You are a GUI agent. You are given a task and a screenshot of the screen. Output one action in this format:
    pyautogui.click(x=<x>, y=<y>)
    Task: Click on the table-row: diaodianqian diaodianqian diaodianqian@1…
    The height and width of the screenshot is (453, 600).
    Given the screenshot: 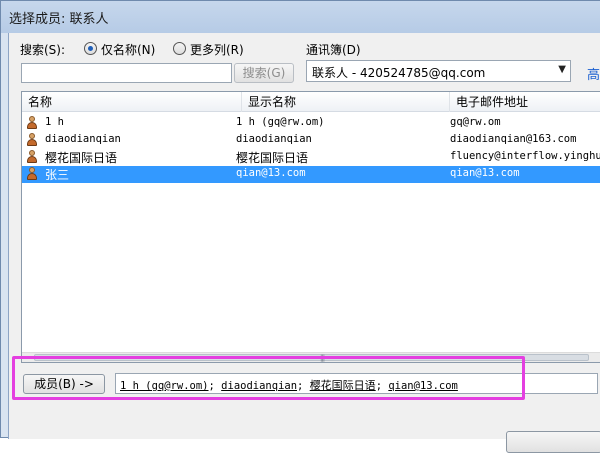 What is the action you would take?
    pyautogui.click(x=311, y=140)
    